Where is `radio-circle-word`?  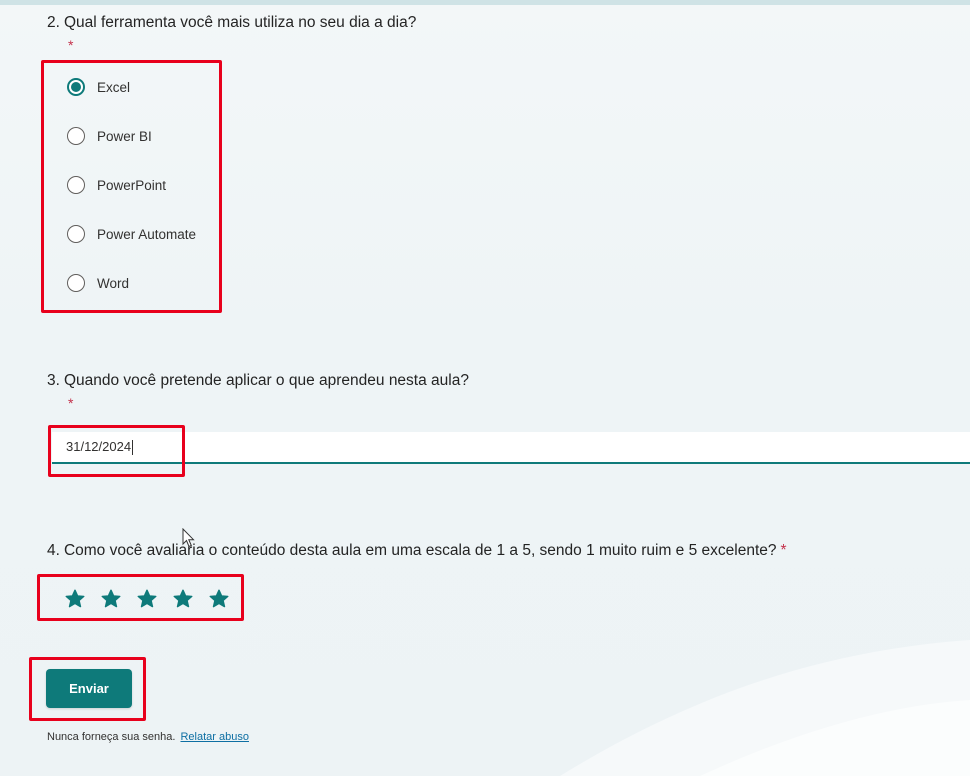
radio-circle-word is located at coordinates (76, 283).